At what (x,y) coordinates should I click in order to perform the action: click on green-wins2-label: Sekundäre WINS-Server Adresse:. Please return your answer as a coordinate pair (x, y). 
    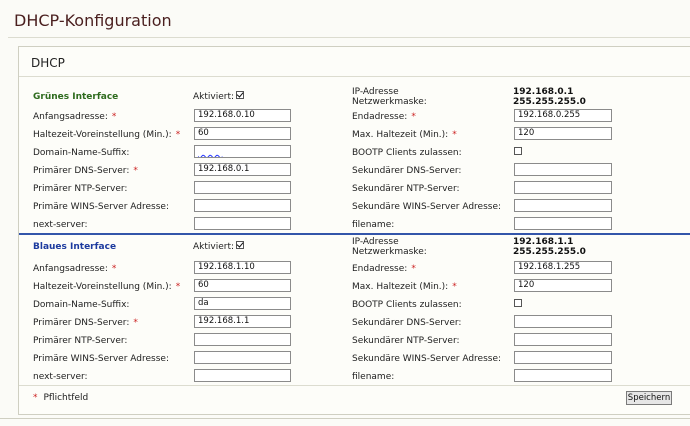
    Looking at the image, I should click on (427, 207).